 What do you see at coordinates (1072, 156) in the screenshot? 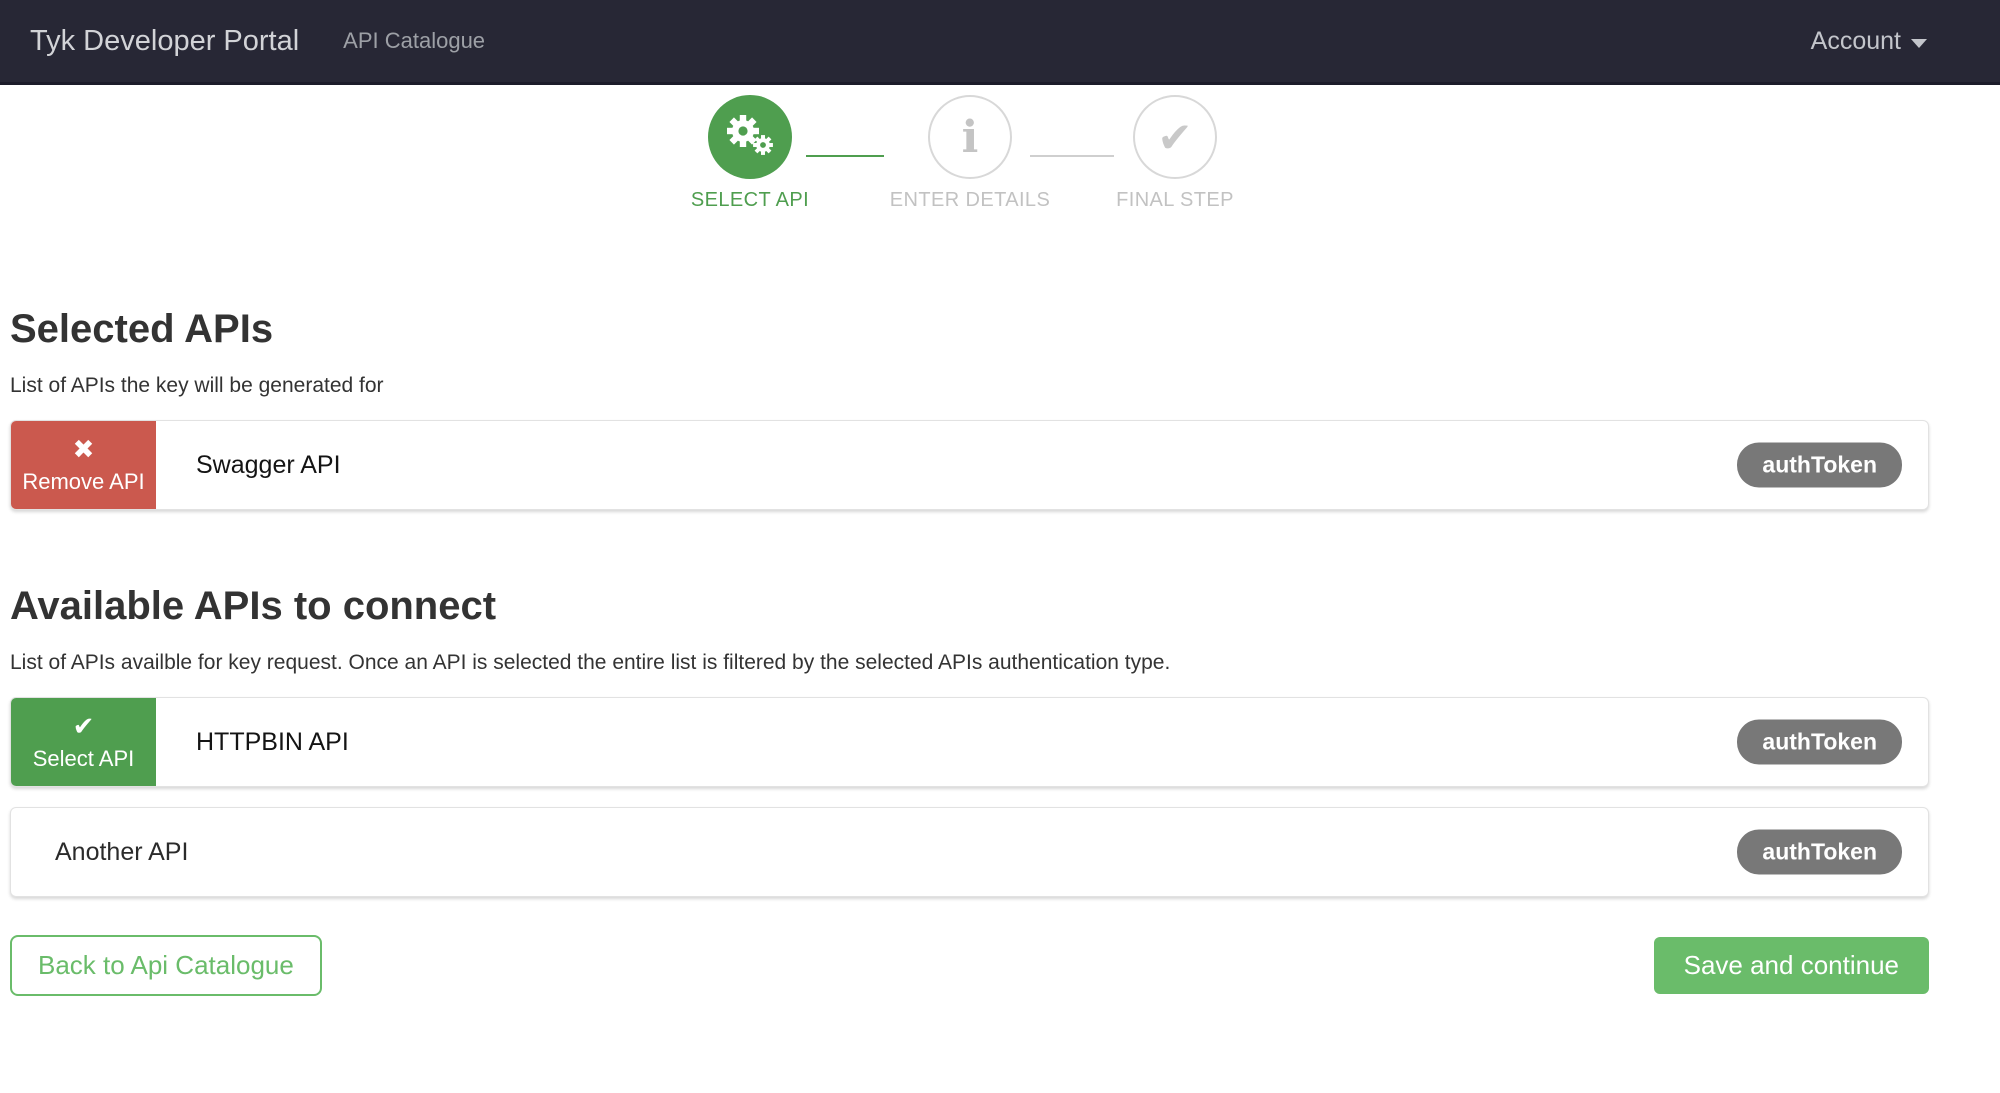
I see `step-connector-todo` at bounding box center [1072, 156].